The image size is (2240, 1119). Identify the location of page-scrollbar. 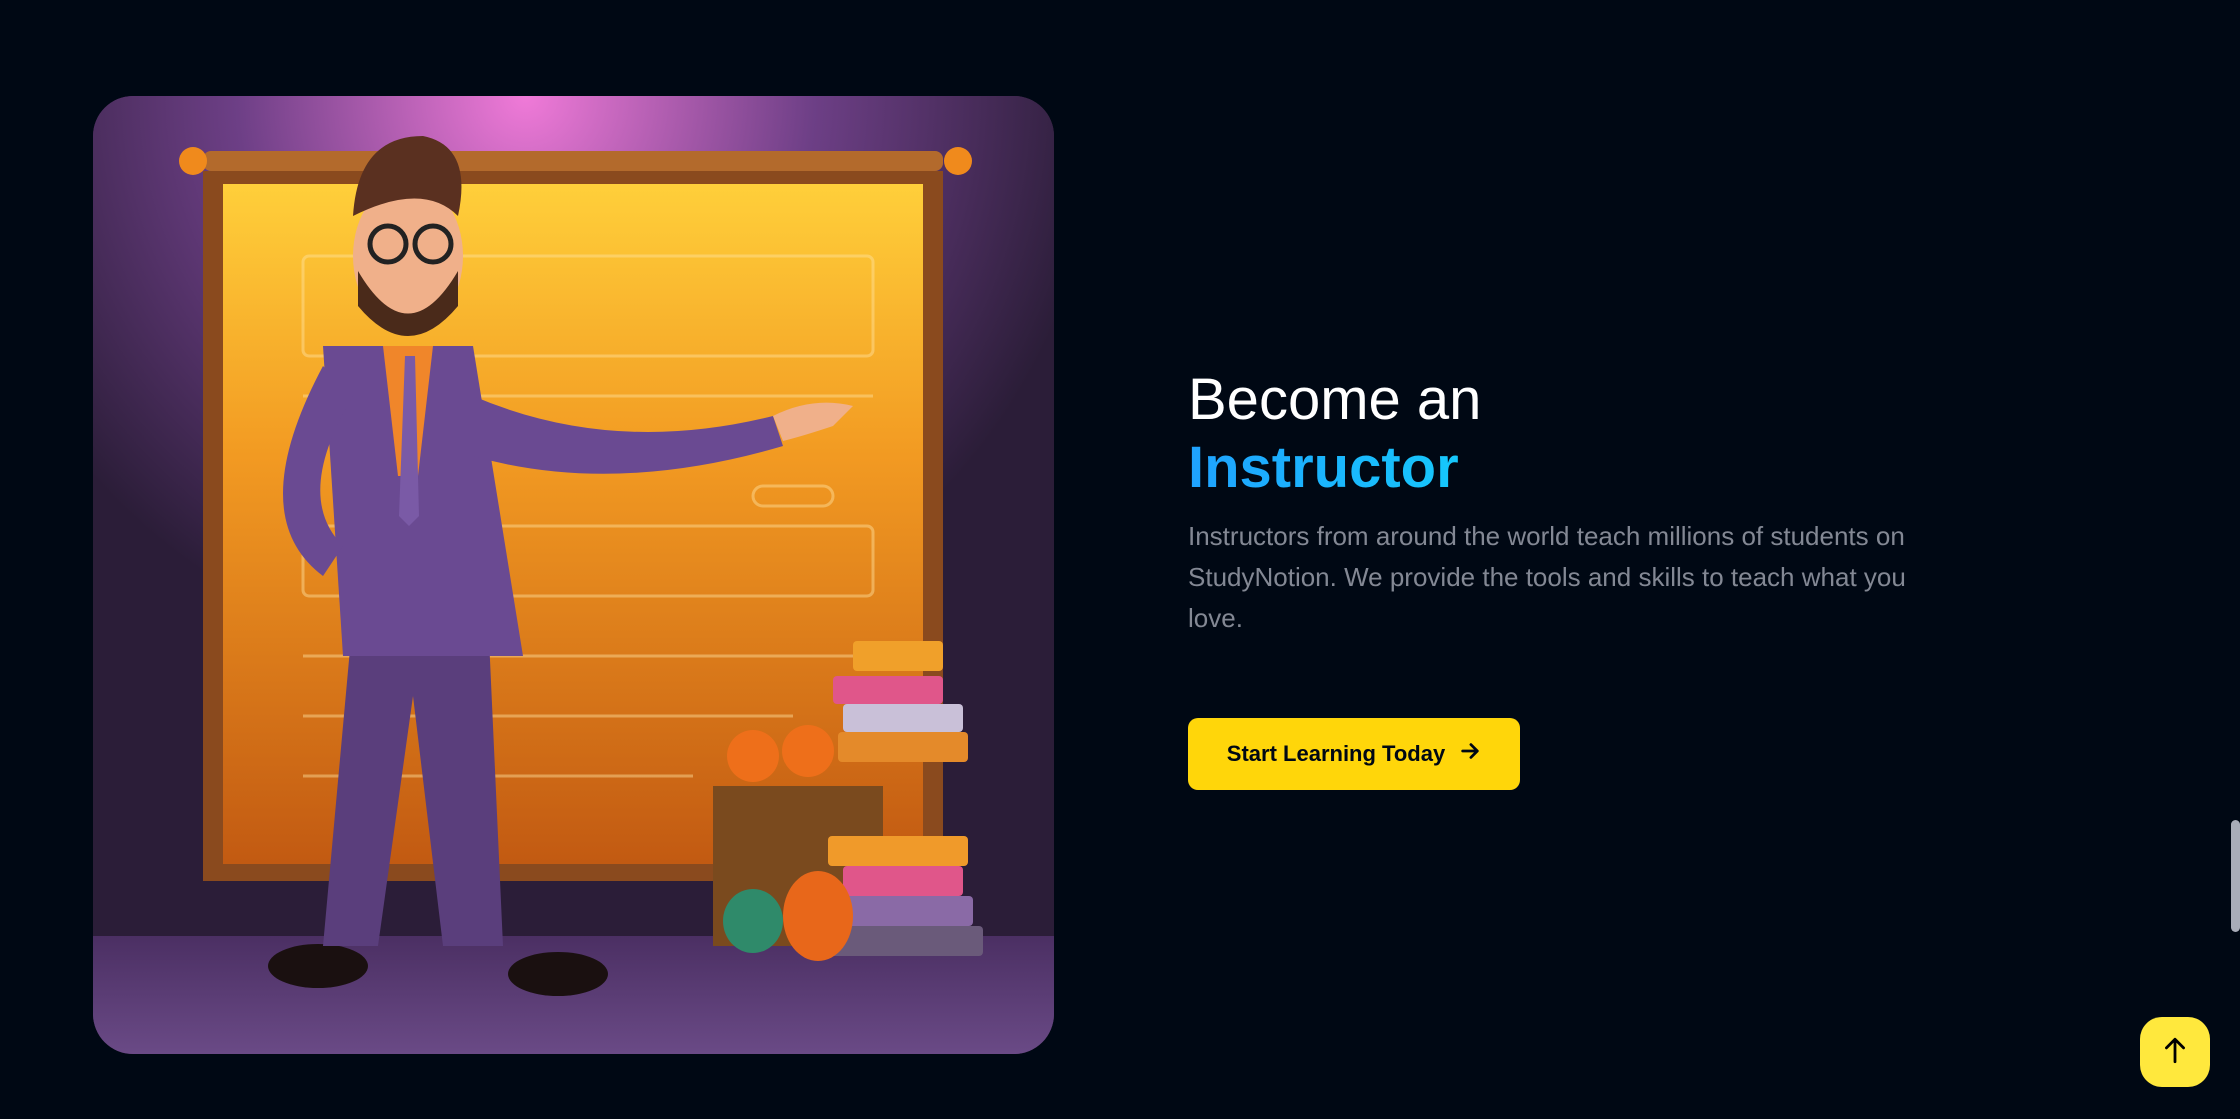
(2235, 876).